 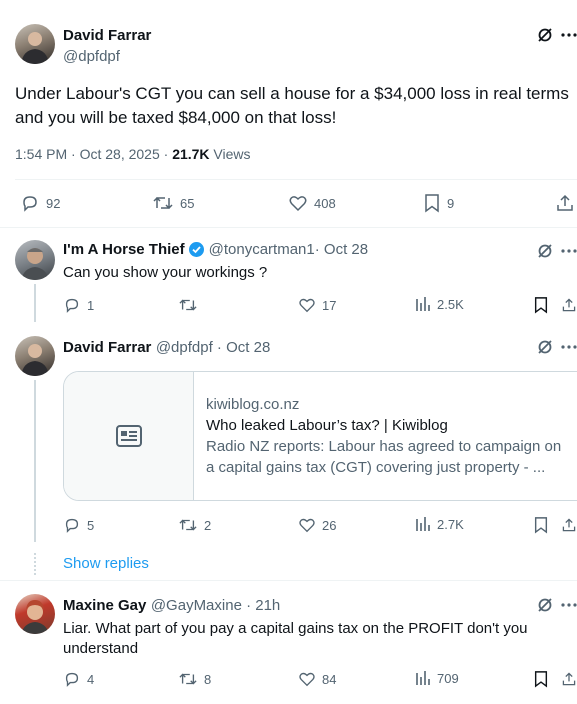 I want to click on bookmark-button: 9, so click(x=438, y=203).